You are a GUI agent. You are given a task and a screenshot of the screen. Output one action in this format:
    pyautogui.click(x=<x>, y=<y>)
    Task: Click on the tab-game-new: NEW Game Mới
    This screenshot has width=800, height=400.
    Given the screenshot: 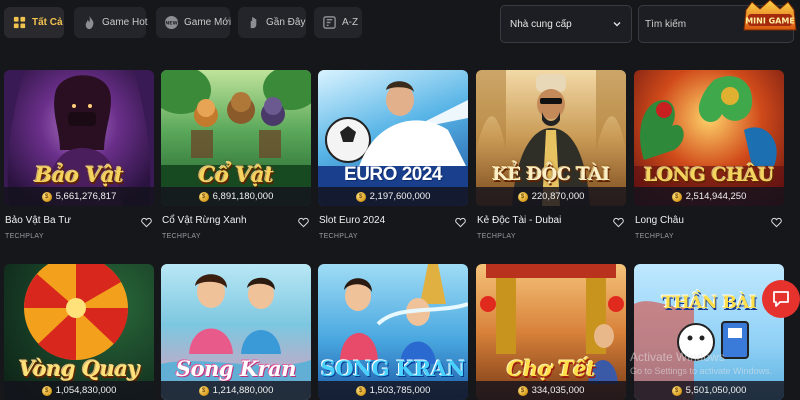 What is the action you would take?
    pyautogui.click(x=194, y=22)
    